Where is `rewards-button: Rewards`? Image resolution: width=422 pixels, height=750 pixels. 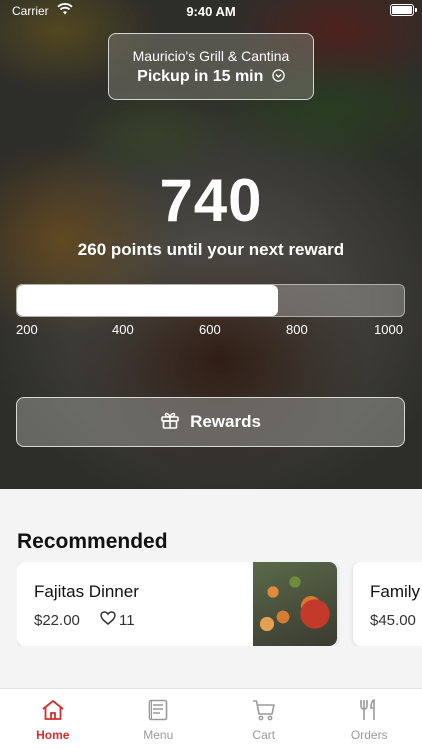
rewards-button: Rewards is located at coordinates (210, 422).